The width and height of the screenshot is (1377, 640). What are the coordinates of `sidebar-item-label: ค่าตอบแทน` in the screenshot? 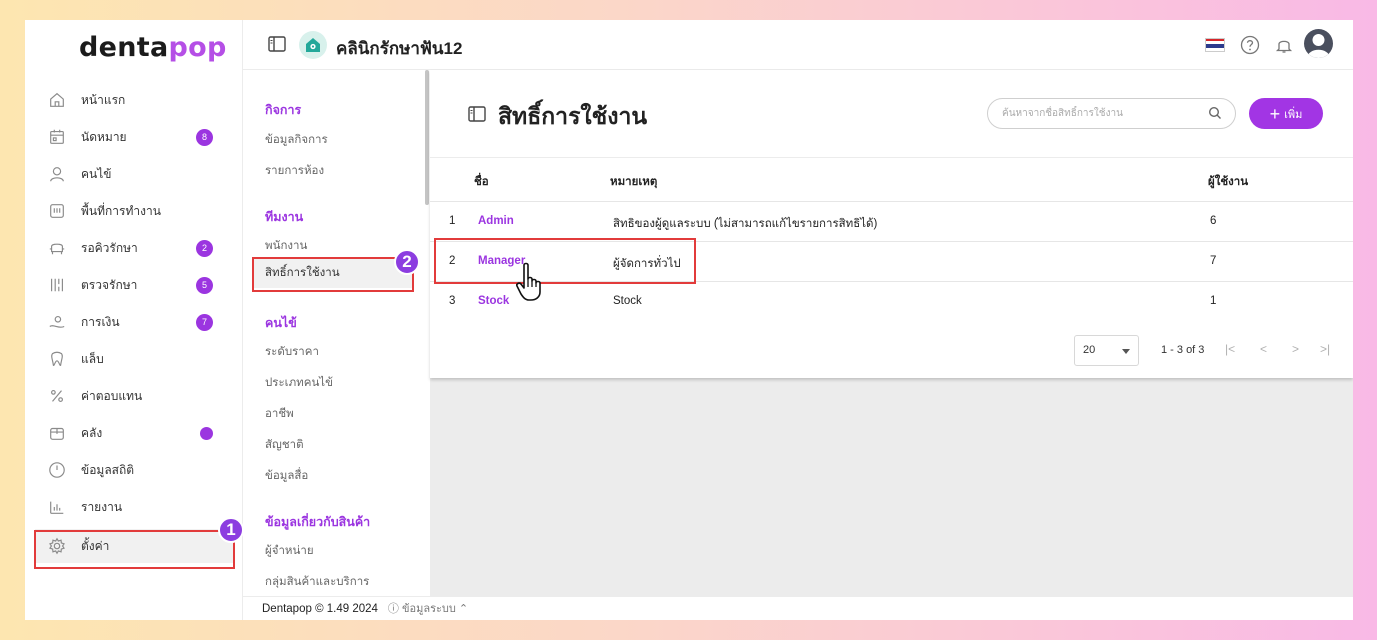 It's located at (112, 395).